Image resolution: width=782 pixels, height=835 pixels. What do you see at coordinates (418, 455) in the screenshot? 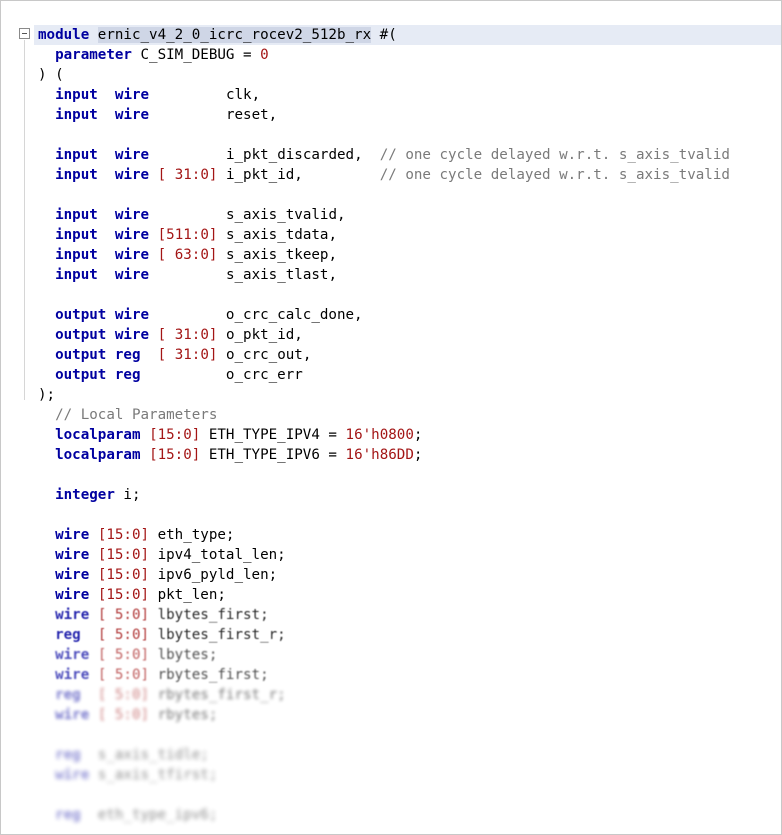
I see `code-token: ;` at bounding box center [418, 455].